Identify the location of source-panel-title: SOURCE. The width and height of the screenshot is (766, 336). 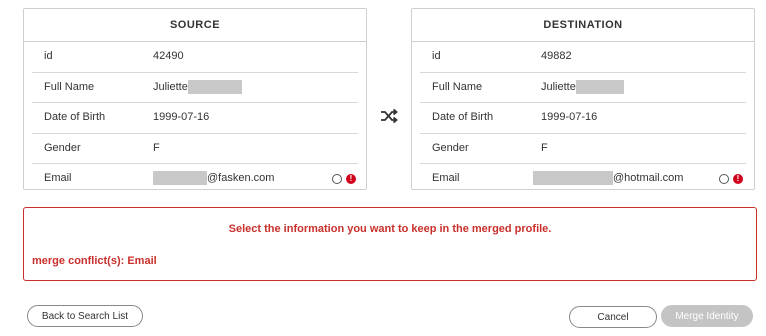
(195, 25).